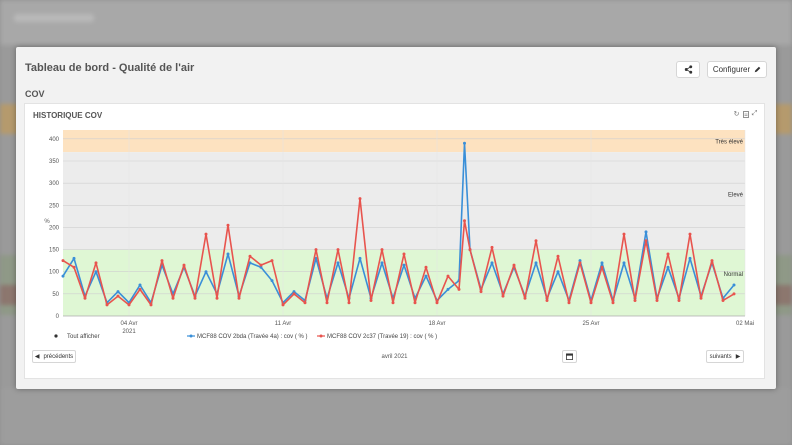  I want to click on y-tick-label: 0, so click(58, 317).